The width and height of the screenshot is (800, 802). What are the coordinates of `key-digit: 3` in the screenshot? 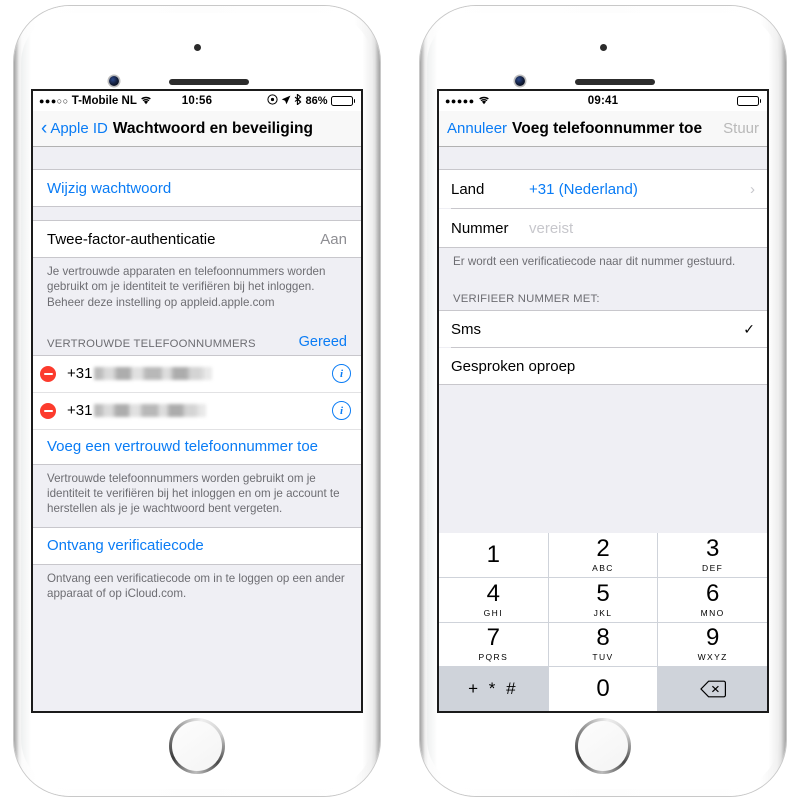 It's located at (712, 548).